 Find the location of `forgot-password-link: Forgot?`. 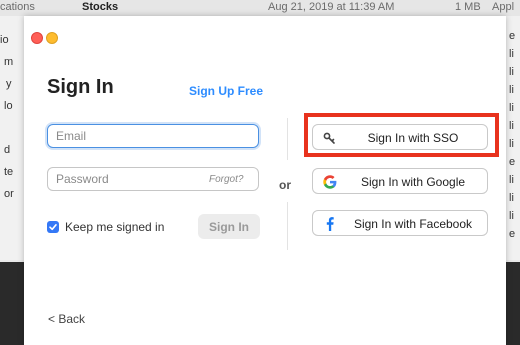

forgot-password-link: Forgot? is located at coordinates (226, 179).